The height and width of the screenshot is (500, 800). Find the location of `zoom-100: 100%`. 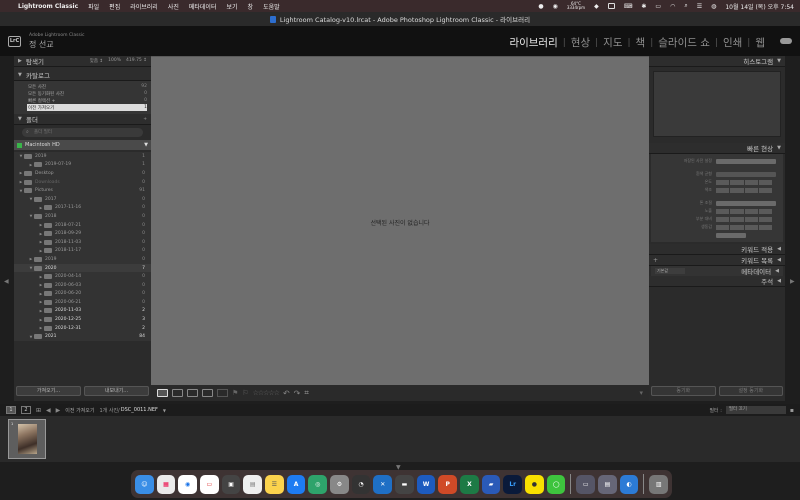

zoom-100: 100% is located at coordinates (114, 61).